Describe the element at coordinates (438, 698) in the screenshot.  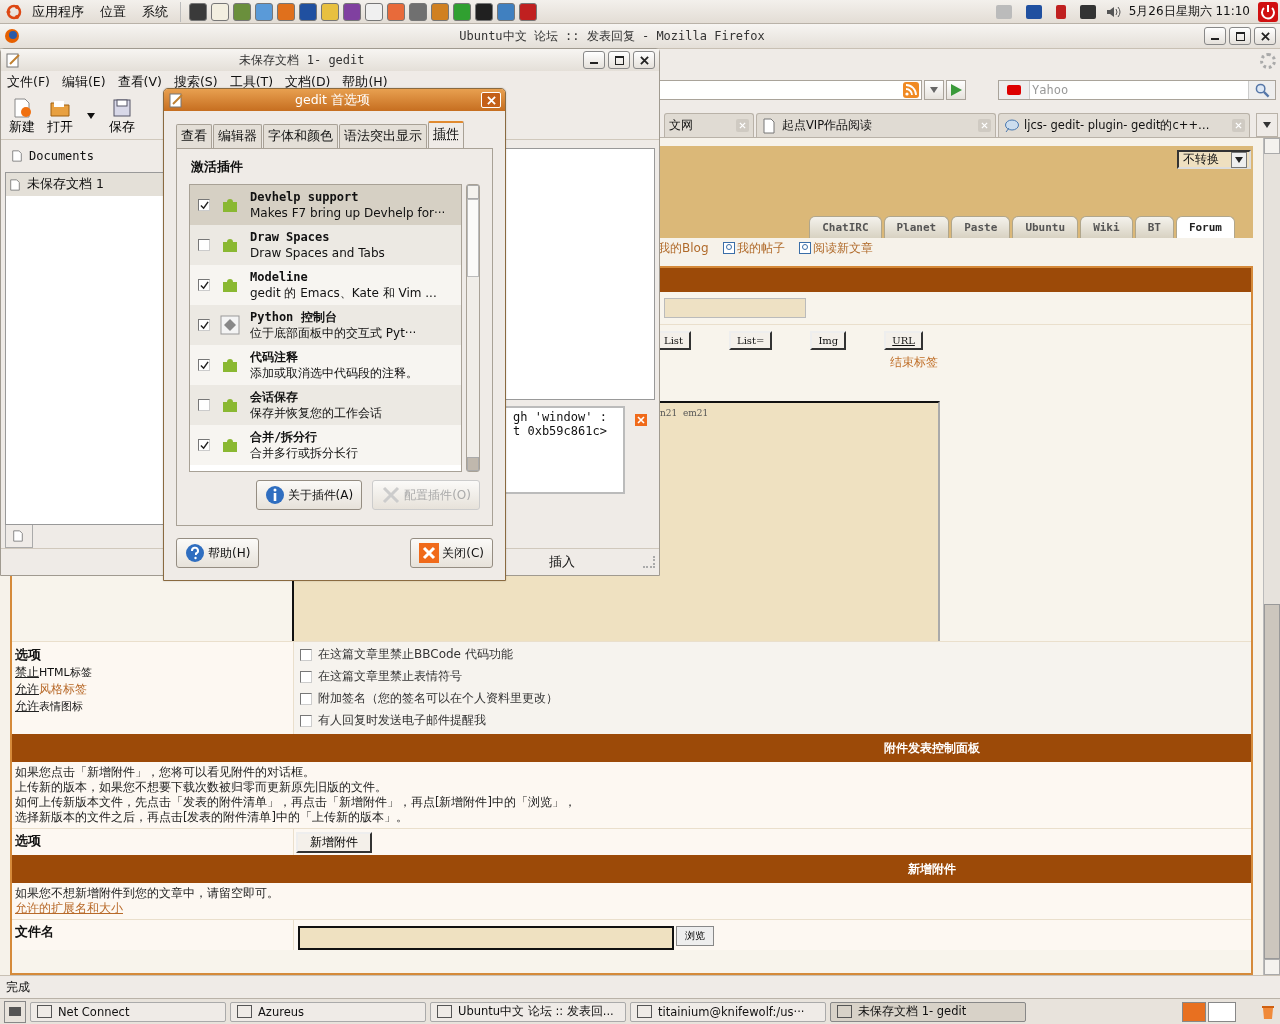
I see `checkbox-label: 附加签名（您的签名可以在个人资料里更改）` at that location.